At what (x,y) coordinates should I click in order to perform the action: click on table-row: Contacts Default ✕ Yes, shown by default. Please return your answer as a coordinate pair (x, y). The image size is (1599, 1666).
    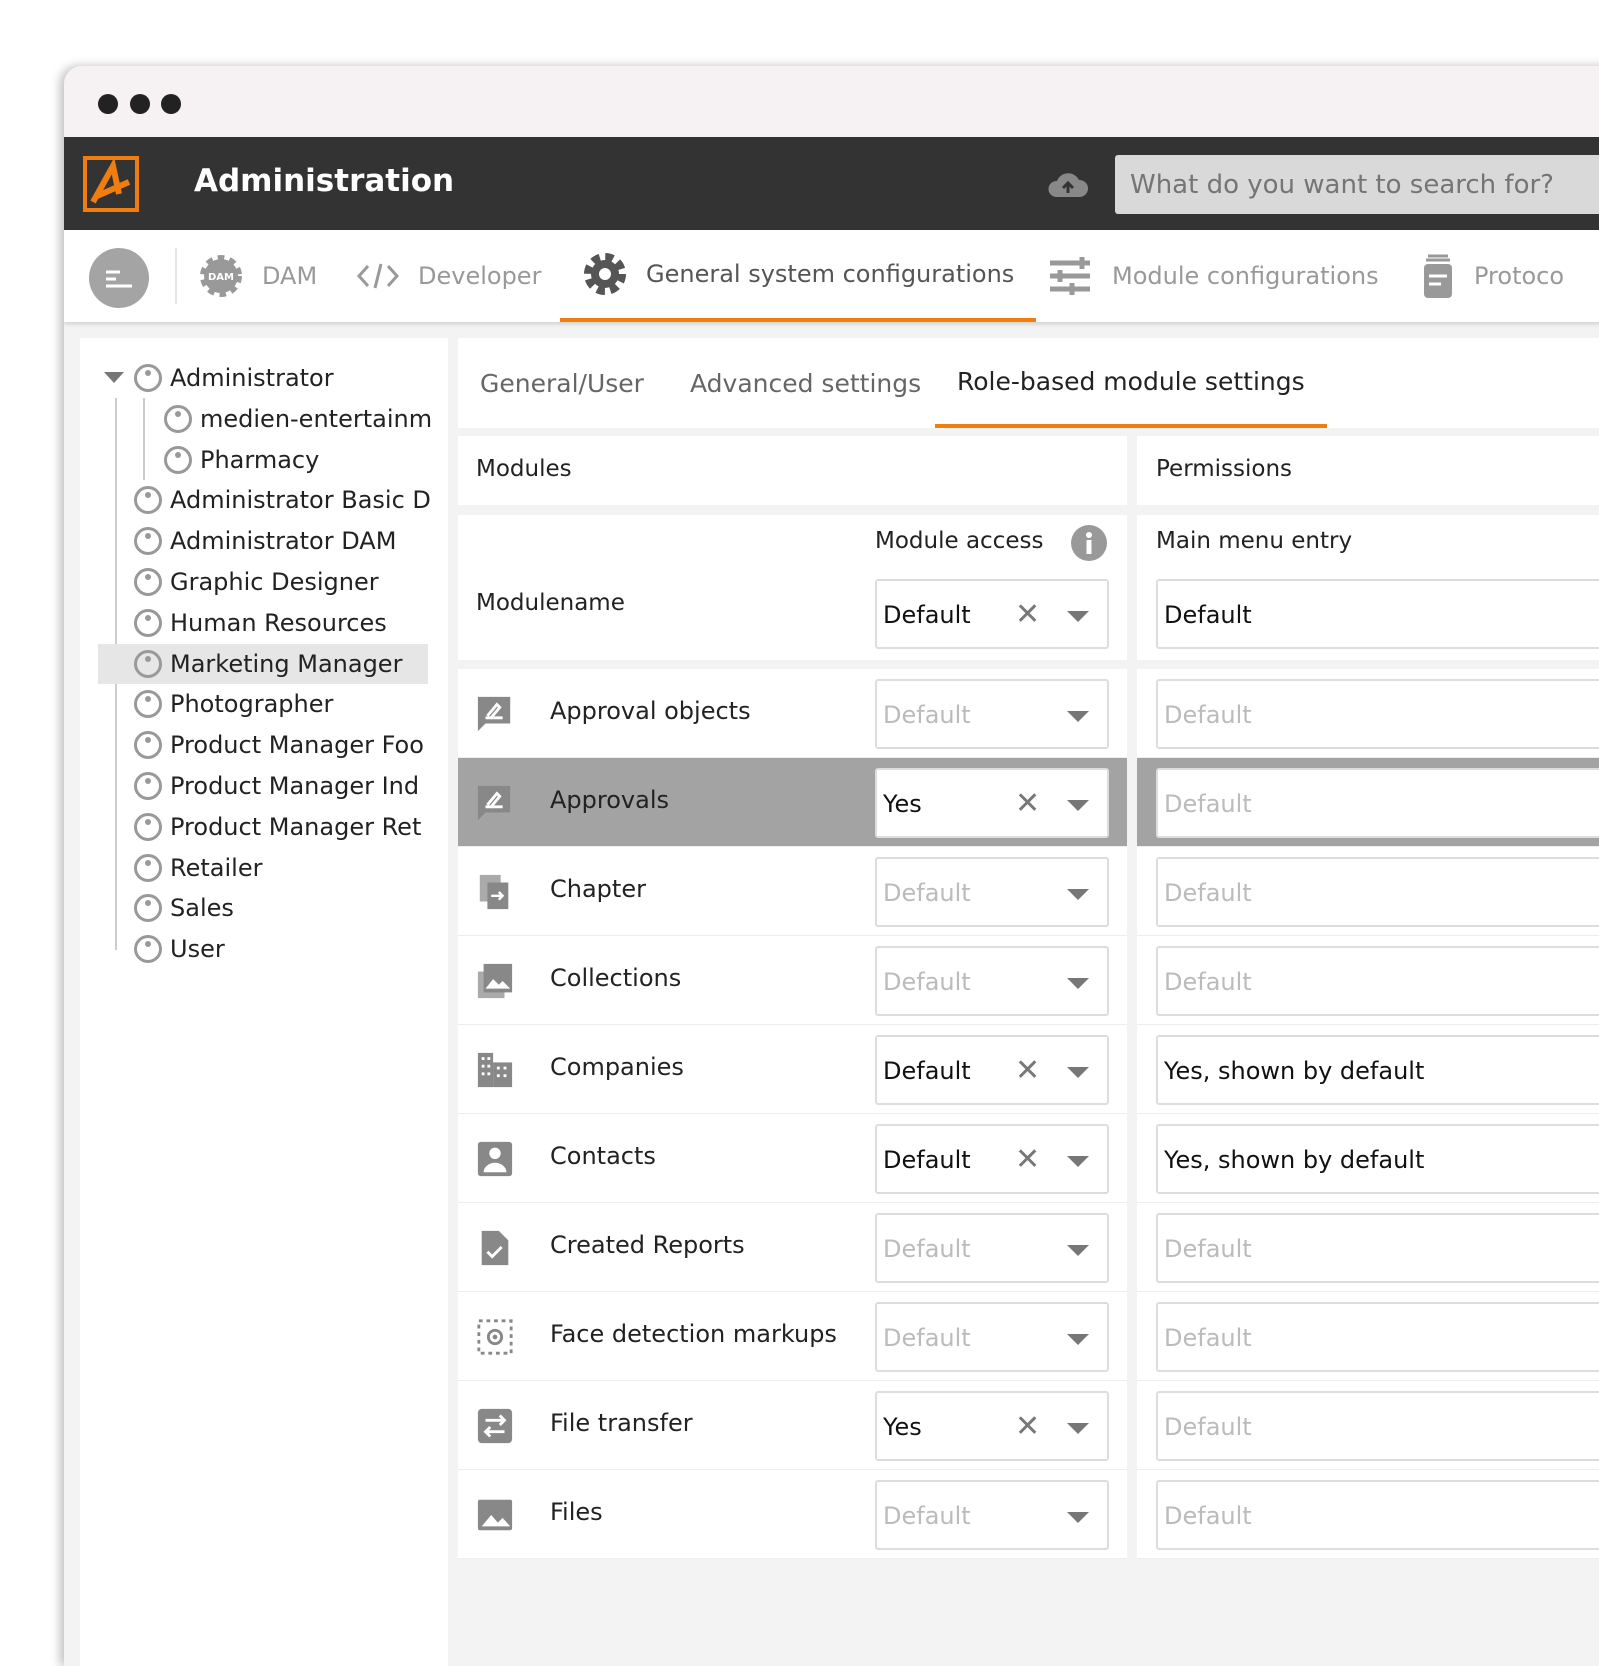
    Looking at the image, I should click on (1028, 1158).